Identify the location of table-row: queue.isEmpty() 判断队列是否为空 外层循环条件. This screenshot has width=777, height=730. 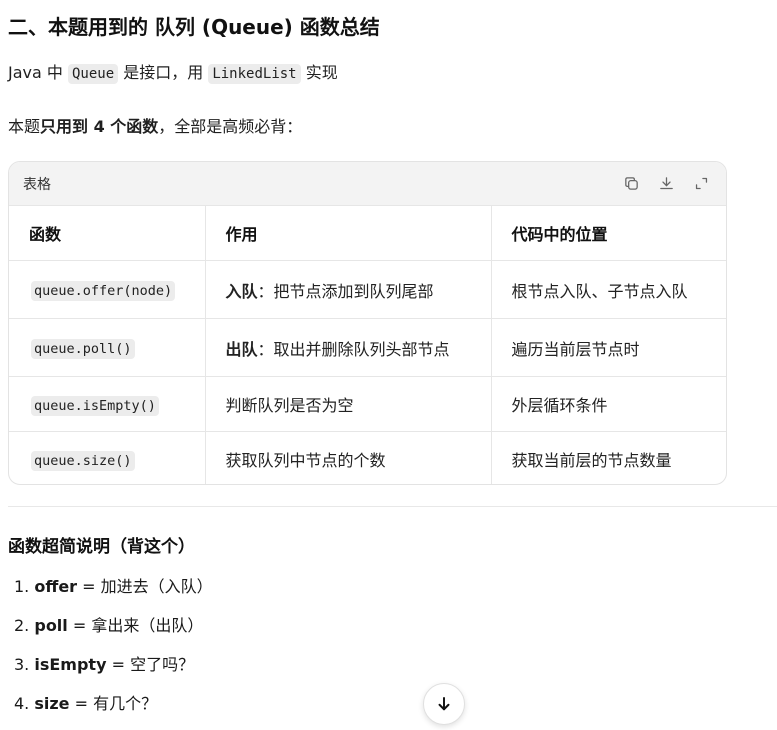
(367, 404).